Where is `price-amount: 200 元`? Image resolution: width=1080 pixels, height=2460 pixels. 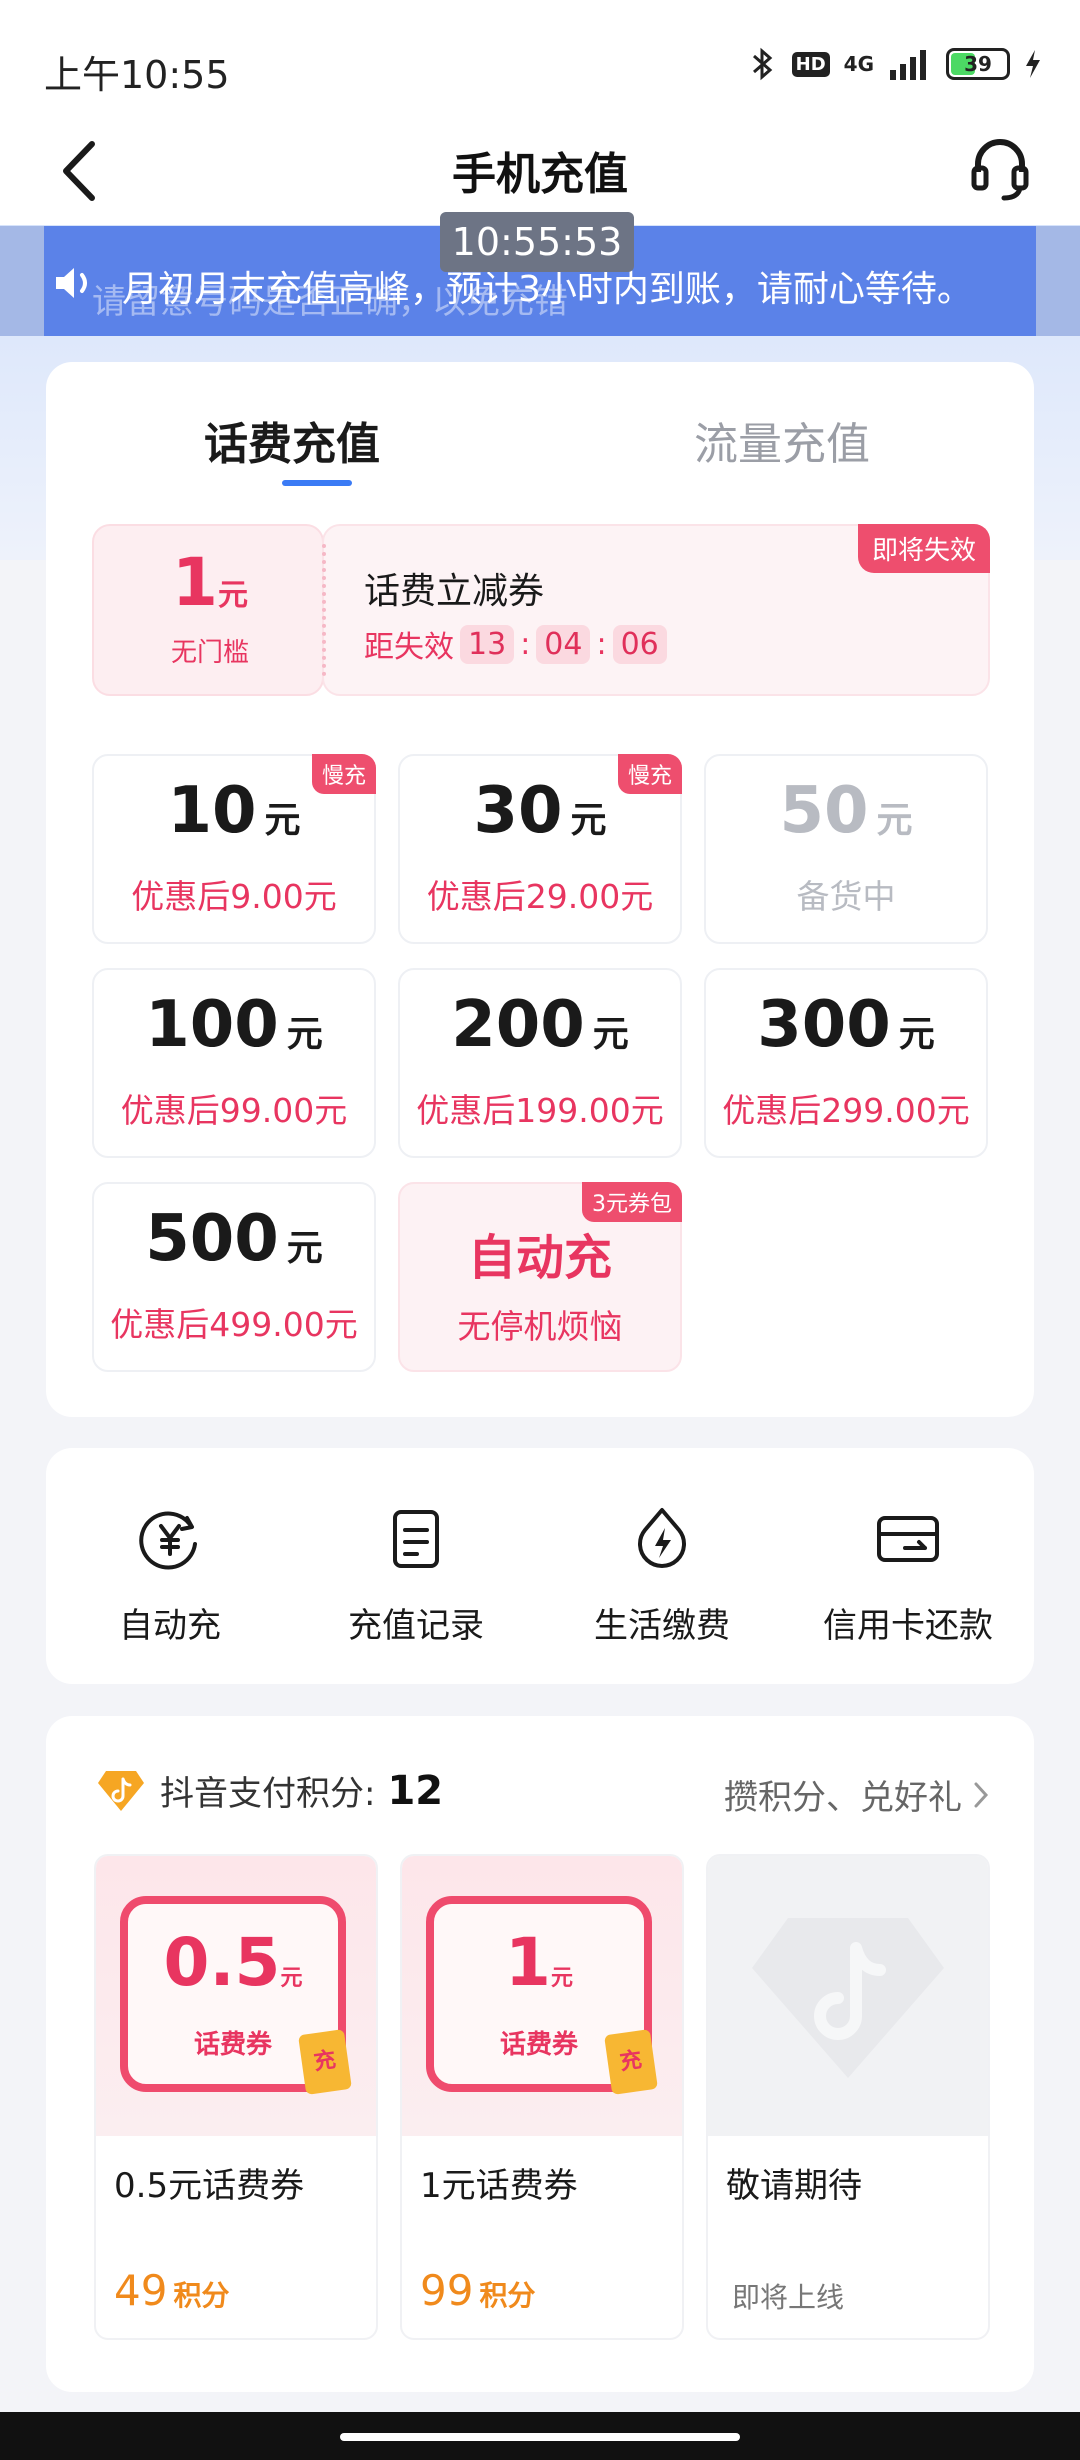
price-amount: 200 元 is located at coordinates (540, 1025).